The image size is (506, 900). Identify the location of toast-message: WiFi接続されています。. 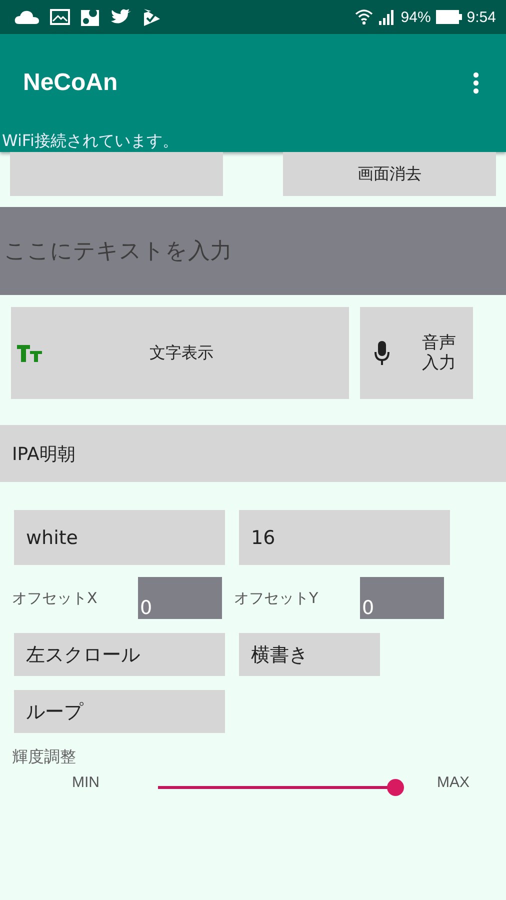
(90, 141).